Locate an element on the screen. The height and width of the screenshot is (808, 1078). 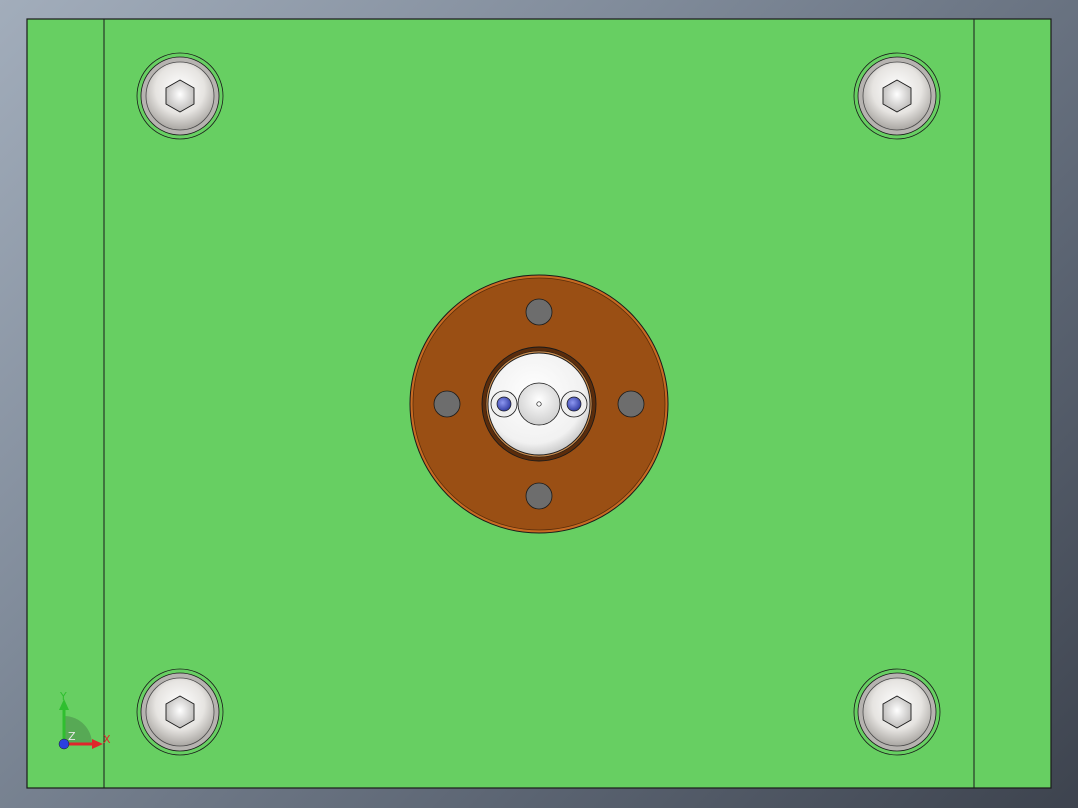
sprue-bushing is located at coordinates (539, 404).